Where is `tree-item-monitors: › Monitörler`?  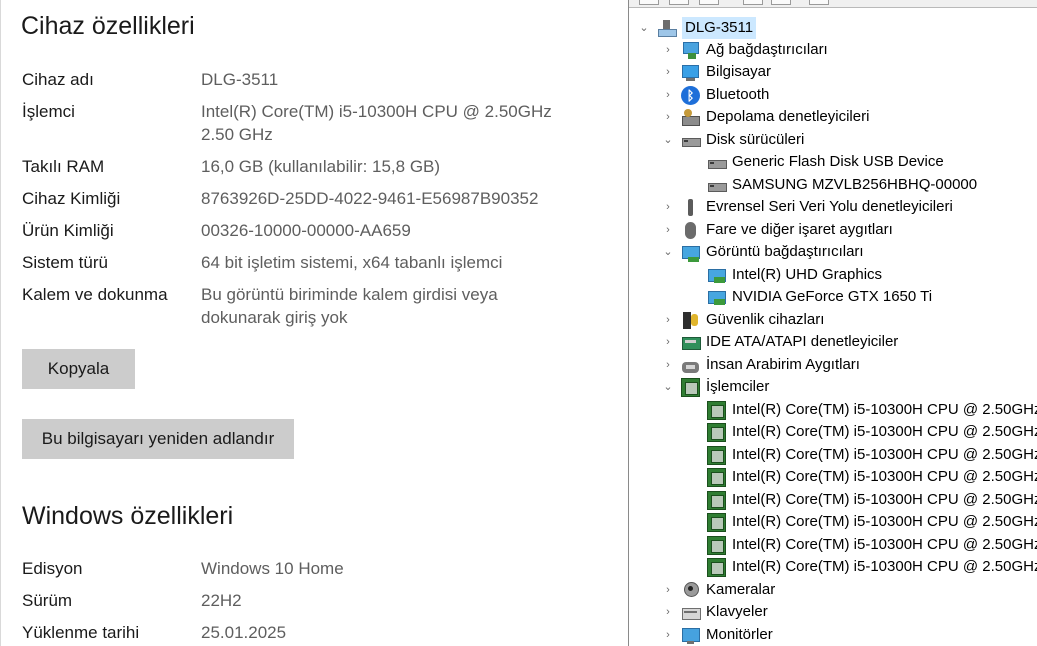
tree-item-monitors: › Monitörler is located at coordinates (717, 635).